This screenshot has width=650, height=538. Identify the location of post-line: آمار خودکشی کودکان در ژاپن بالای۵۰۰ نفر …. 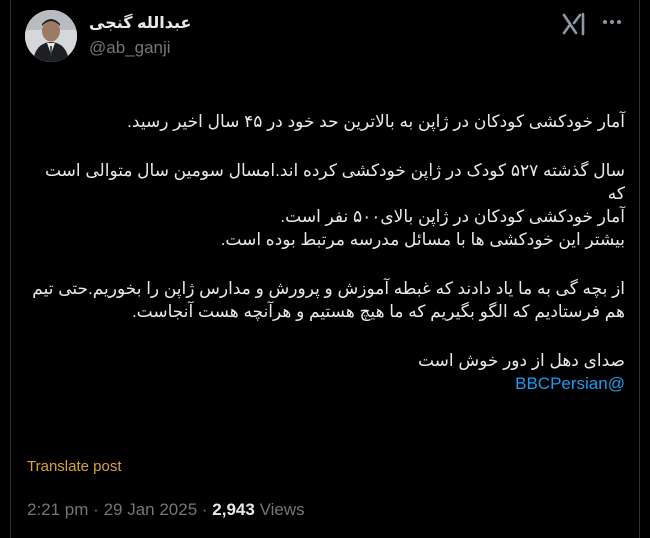
(452, 216).